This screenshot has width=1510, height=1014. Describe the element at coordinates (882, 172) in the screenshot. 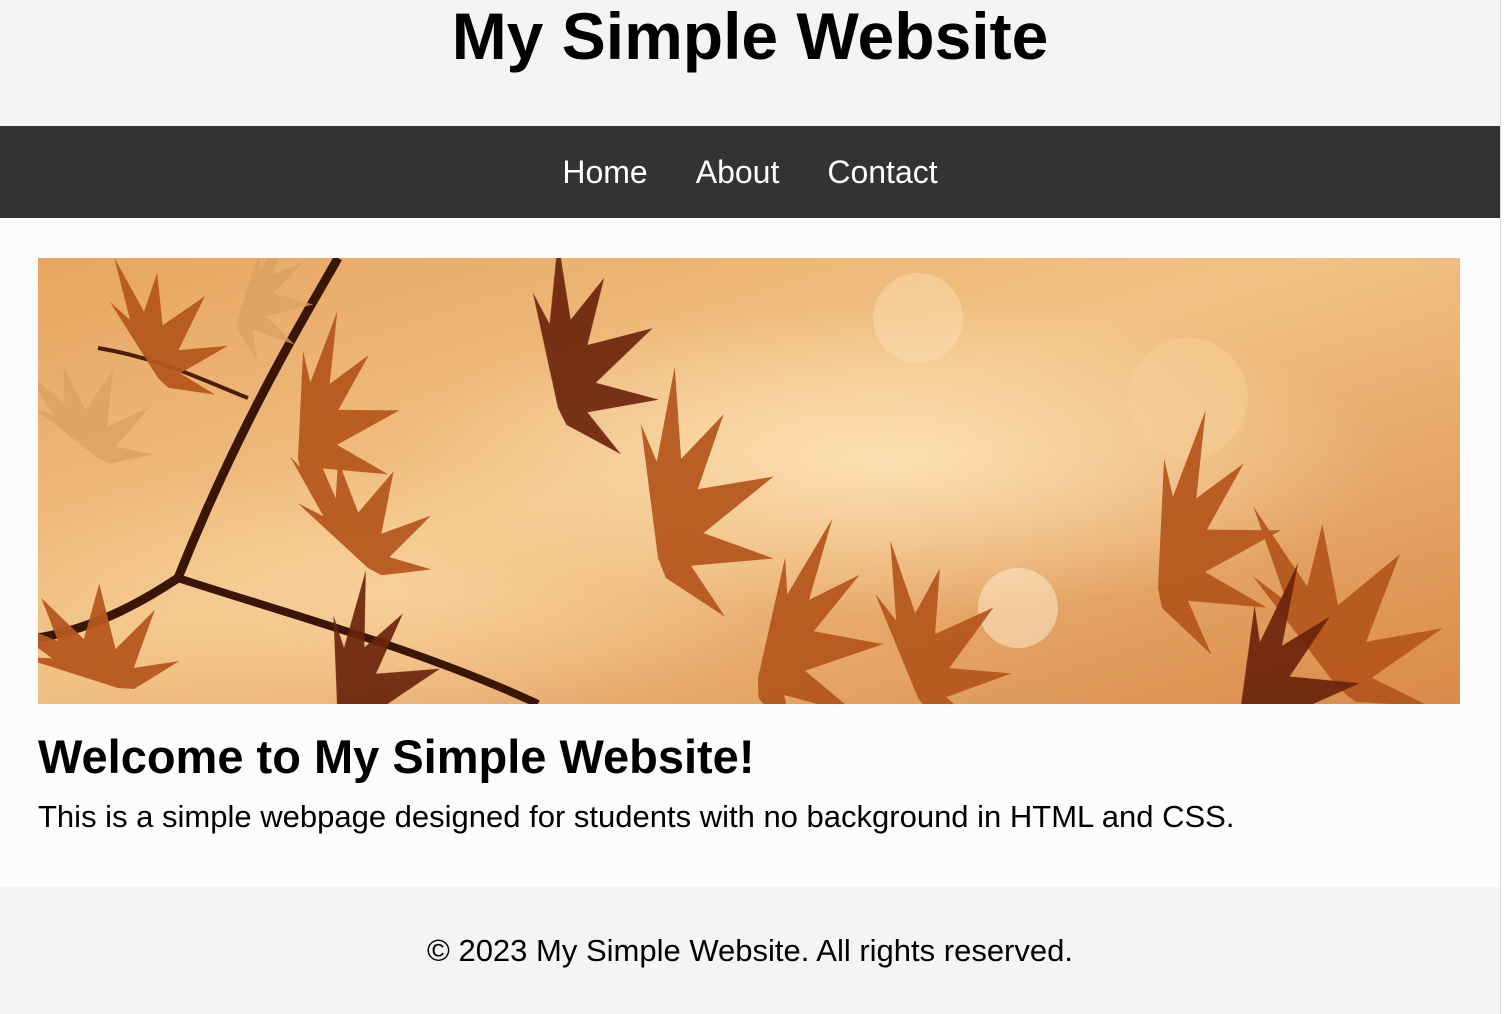

I see `nav-link-contact: Contact` at that location.